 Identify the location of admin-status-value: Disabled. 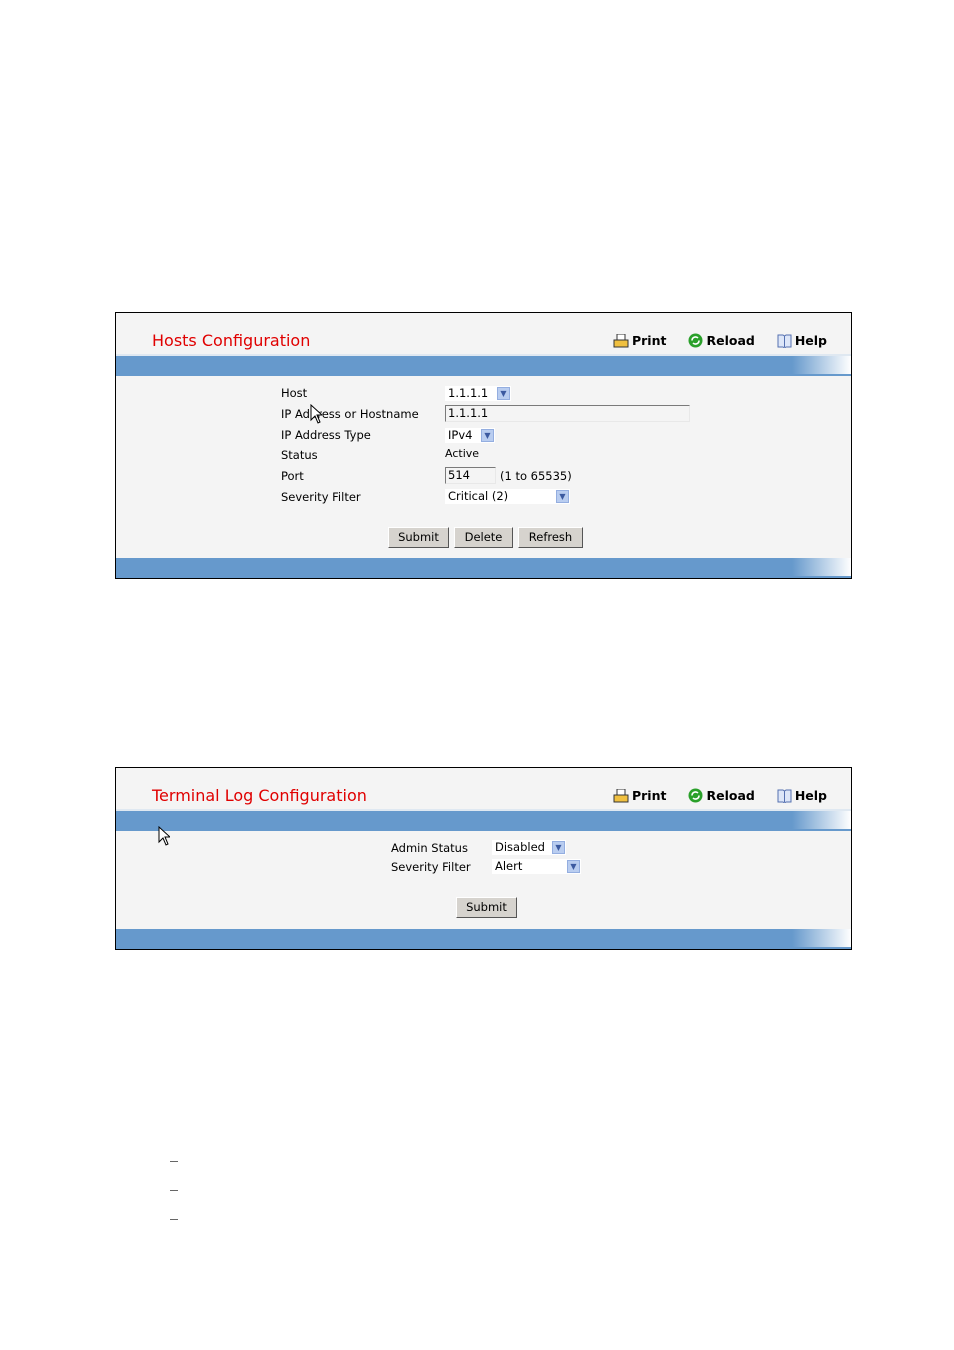
(520, 847).